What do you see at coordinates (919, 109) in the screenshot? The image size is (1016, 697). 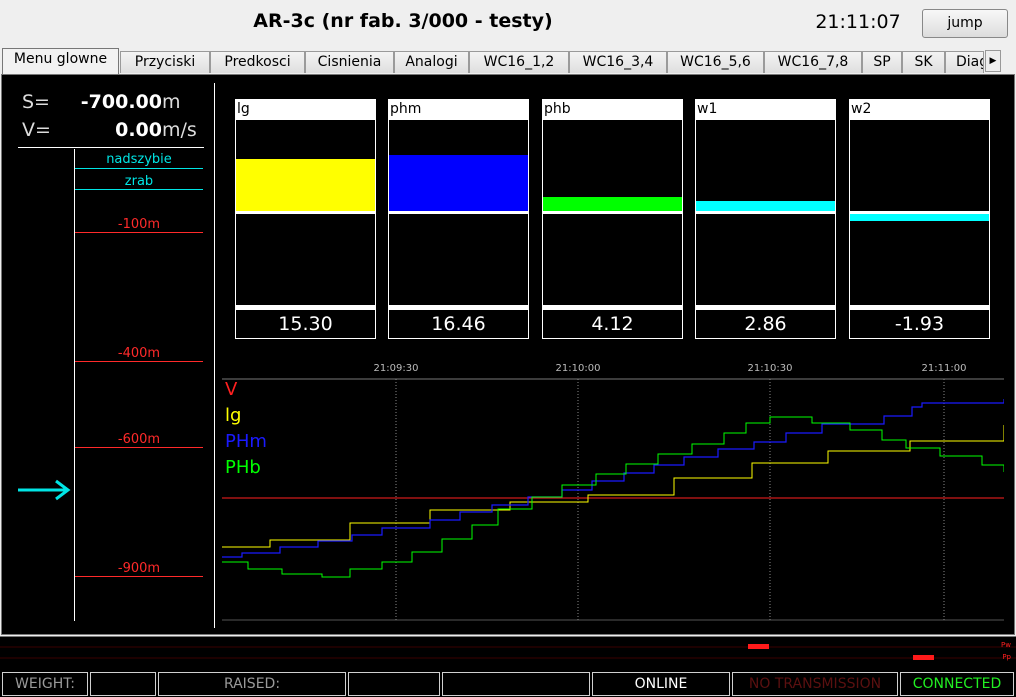 I see `gauge-label: w2` at bounding box center [919, 109].